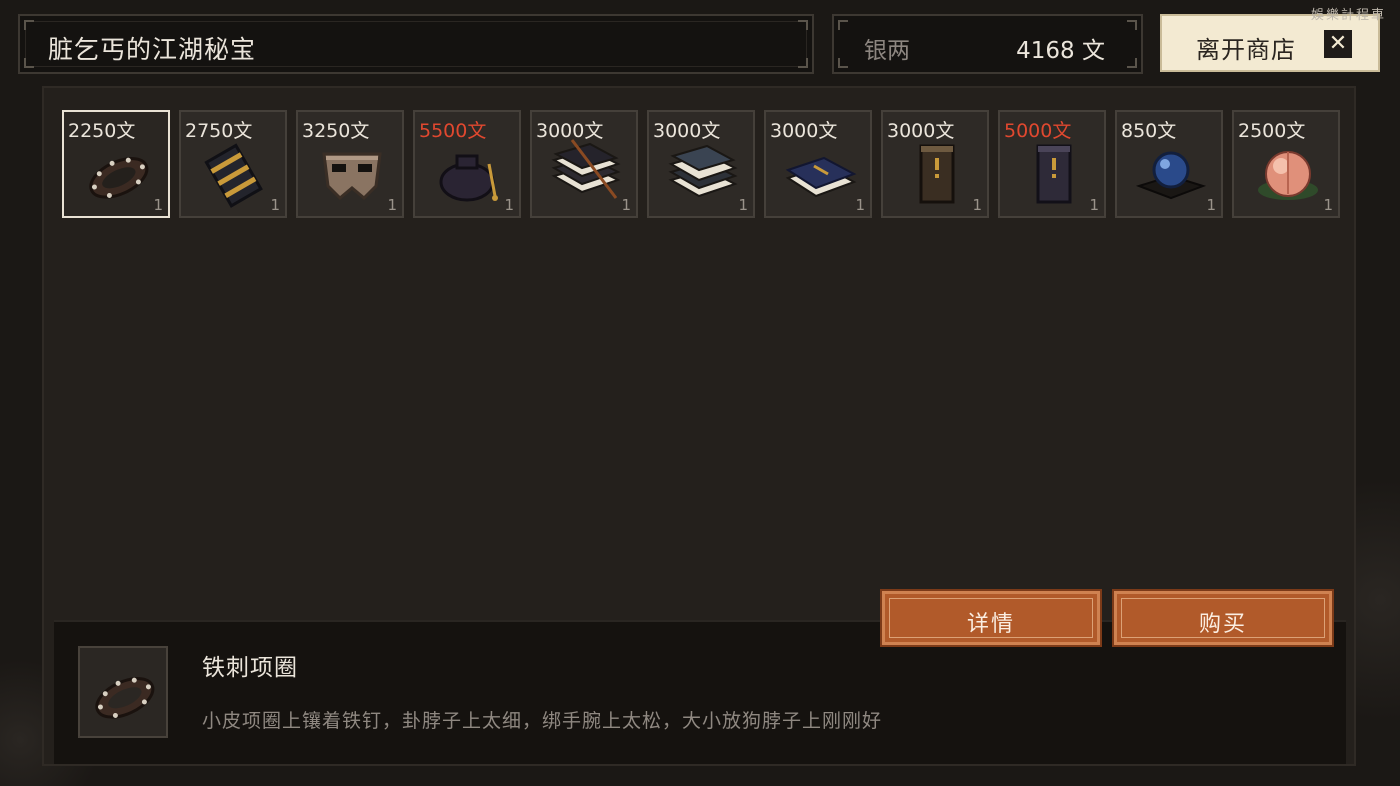  Describe the element at coordinates (1222, 624) in the screenshot. I see `buy-label: 购买` at that location.